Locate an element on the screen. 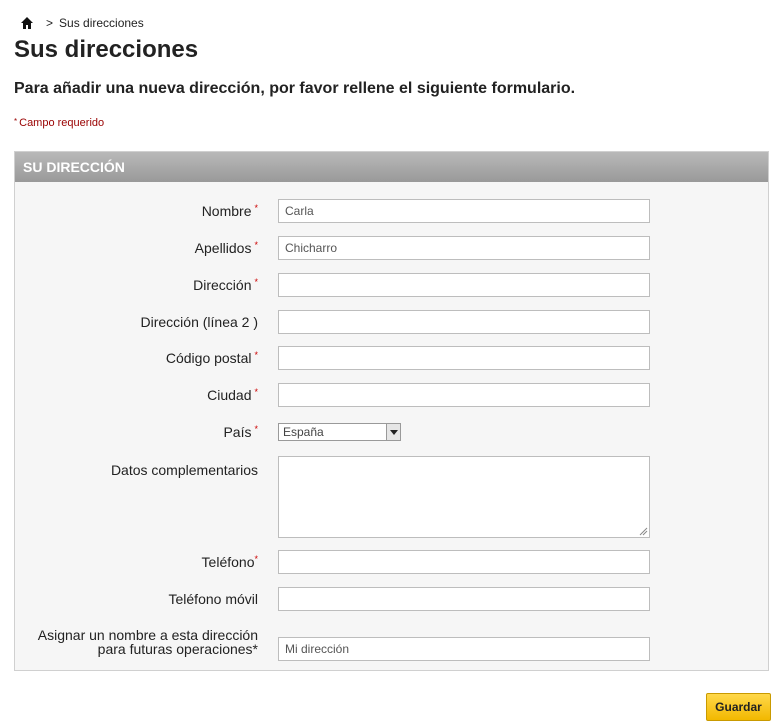 The height and width of the screenshot is (725, 779). alias-label-line1: Asignar un nombre a esta dirección is located at coordinates (147, 635).